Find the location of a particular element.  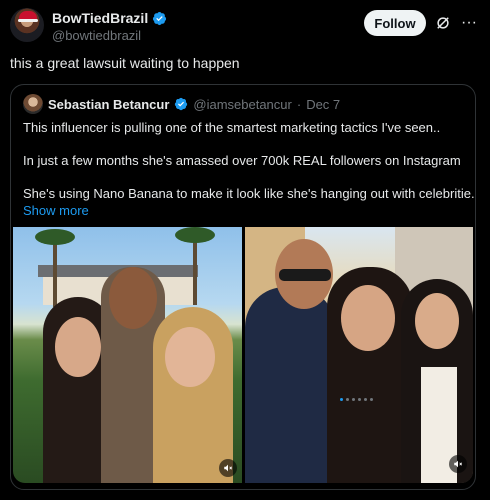

grok-icon is located at coordinates (443, 23).